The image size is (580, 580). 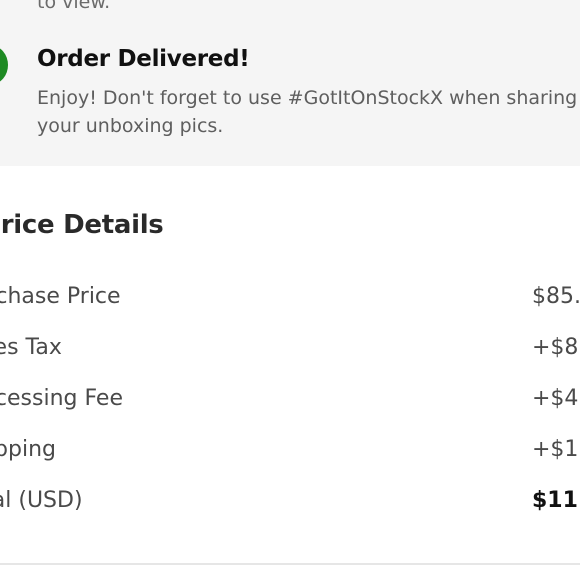 I want to click on price-row-sales-tax: Sales Tax +$8.50, so click(x=290, y=350).